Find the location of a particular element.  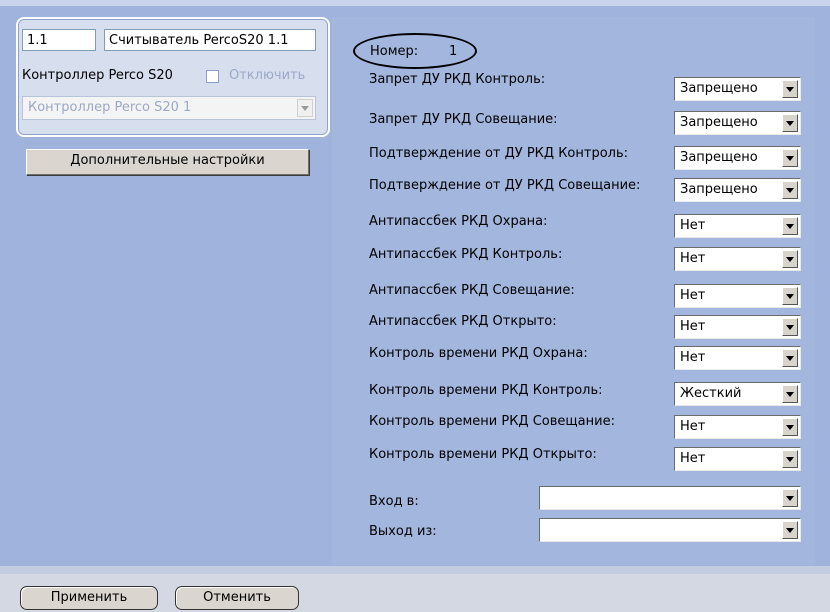

reader-number-field: 1.1 is located at coordinates (59, 40).